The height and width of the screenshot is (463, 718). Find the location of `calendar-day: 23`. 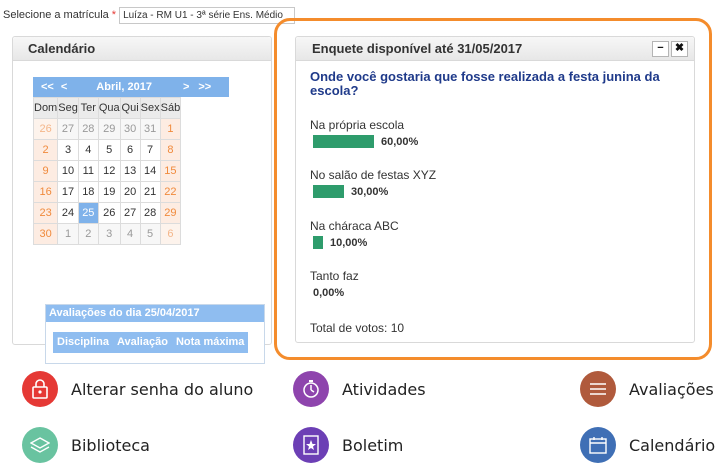

calendar-day: 23 is located at coordinates (45, 213).